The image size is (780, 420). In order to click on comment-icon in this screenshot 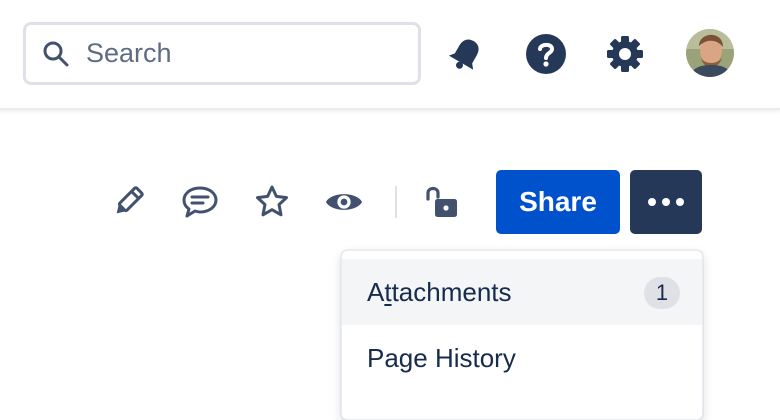, I will do `click(200, 202)`.